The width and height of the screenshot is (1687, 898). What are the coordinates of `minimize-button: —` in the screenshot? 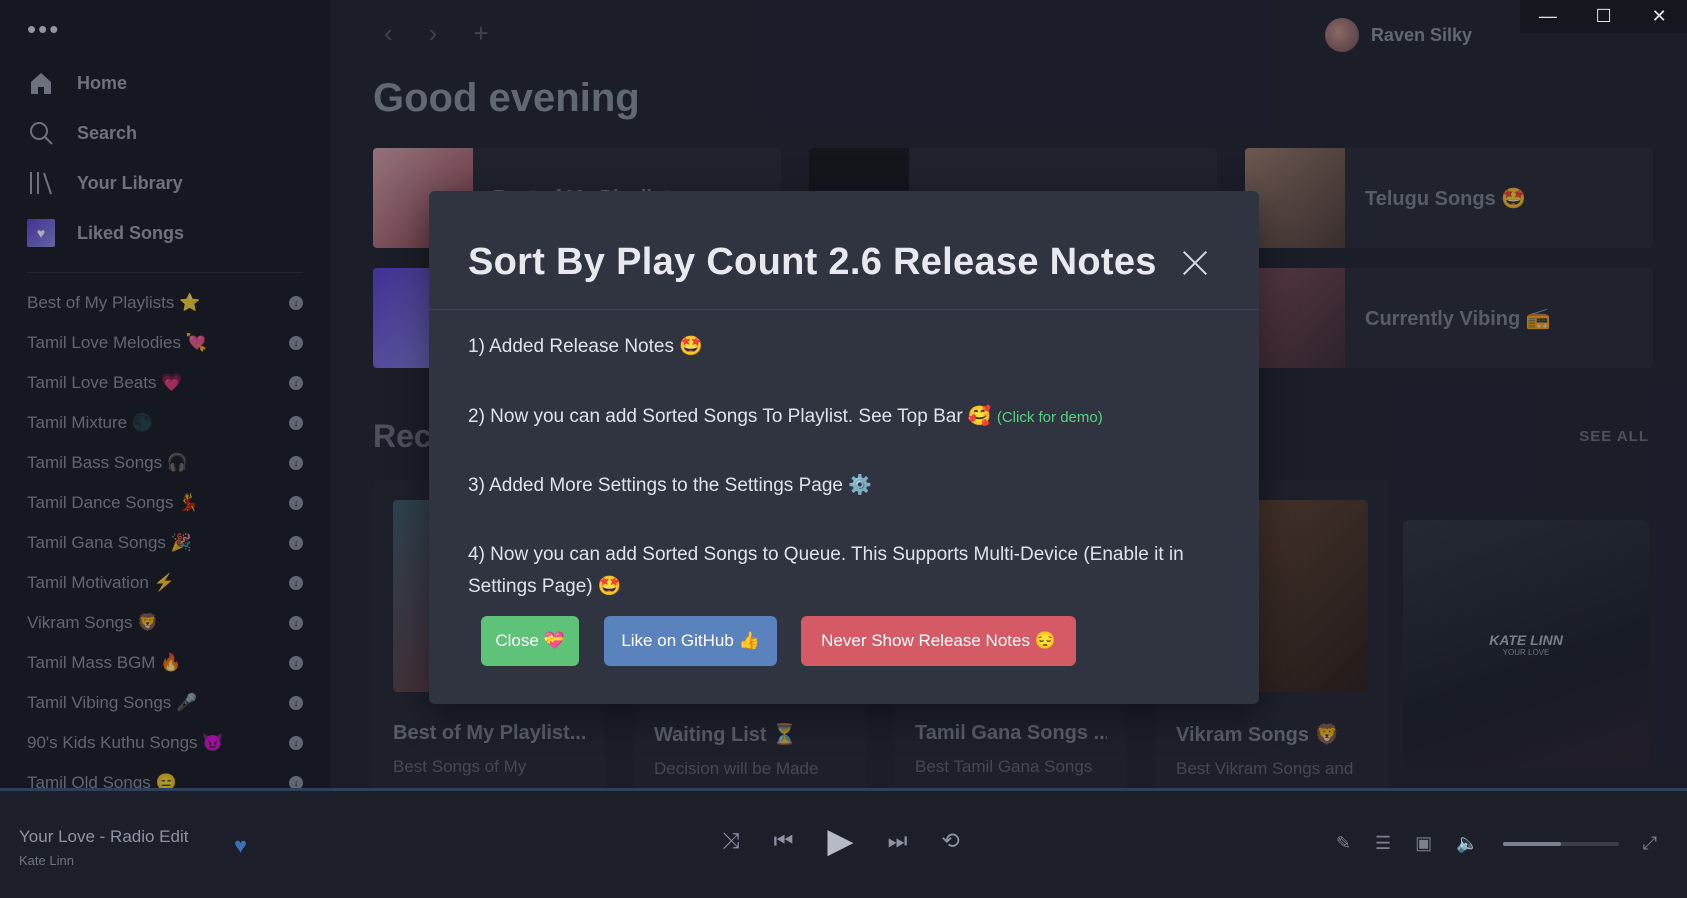 It's located at (1548, 16).